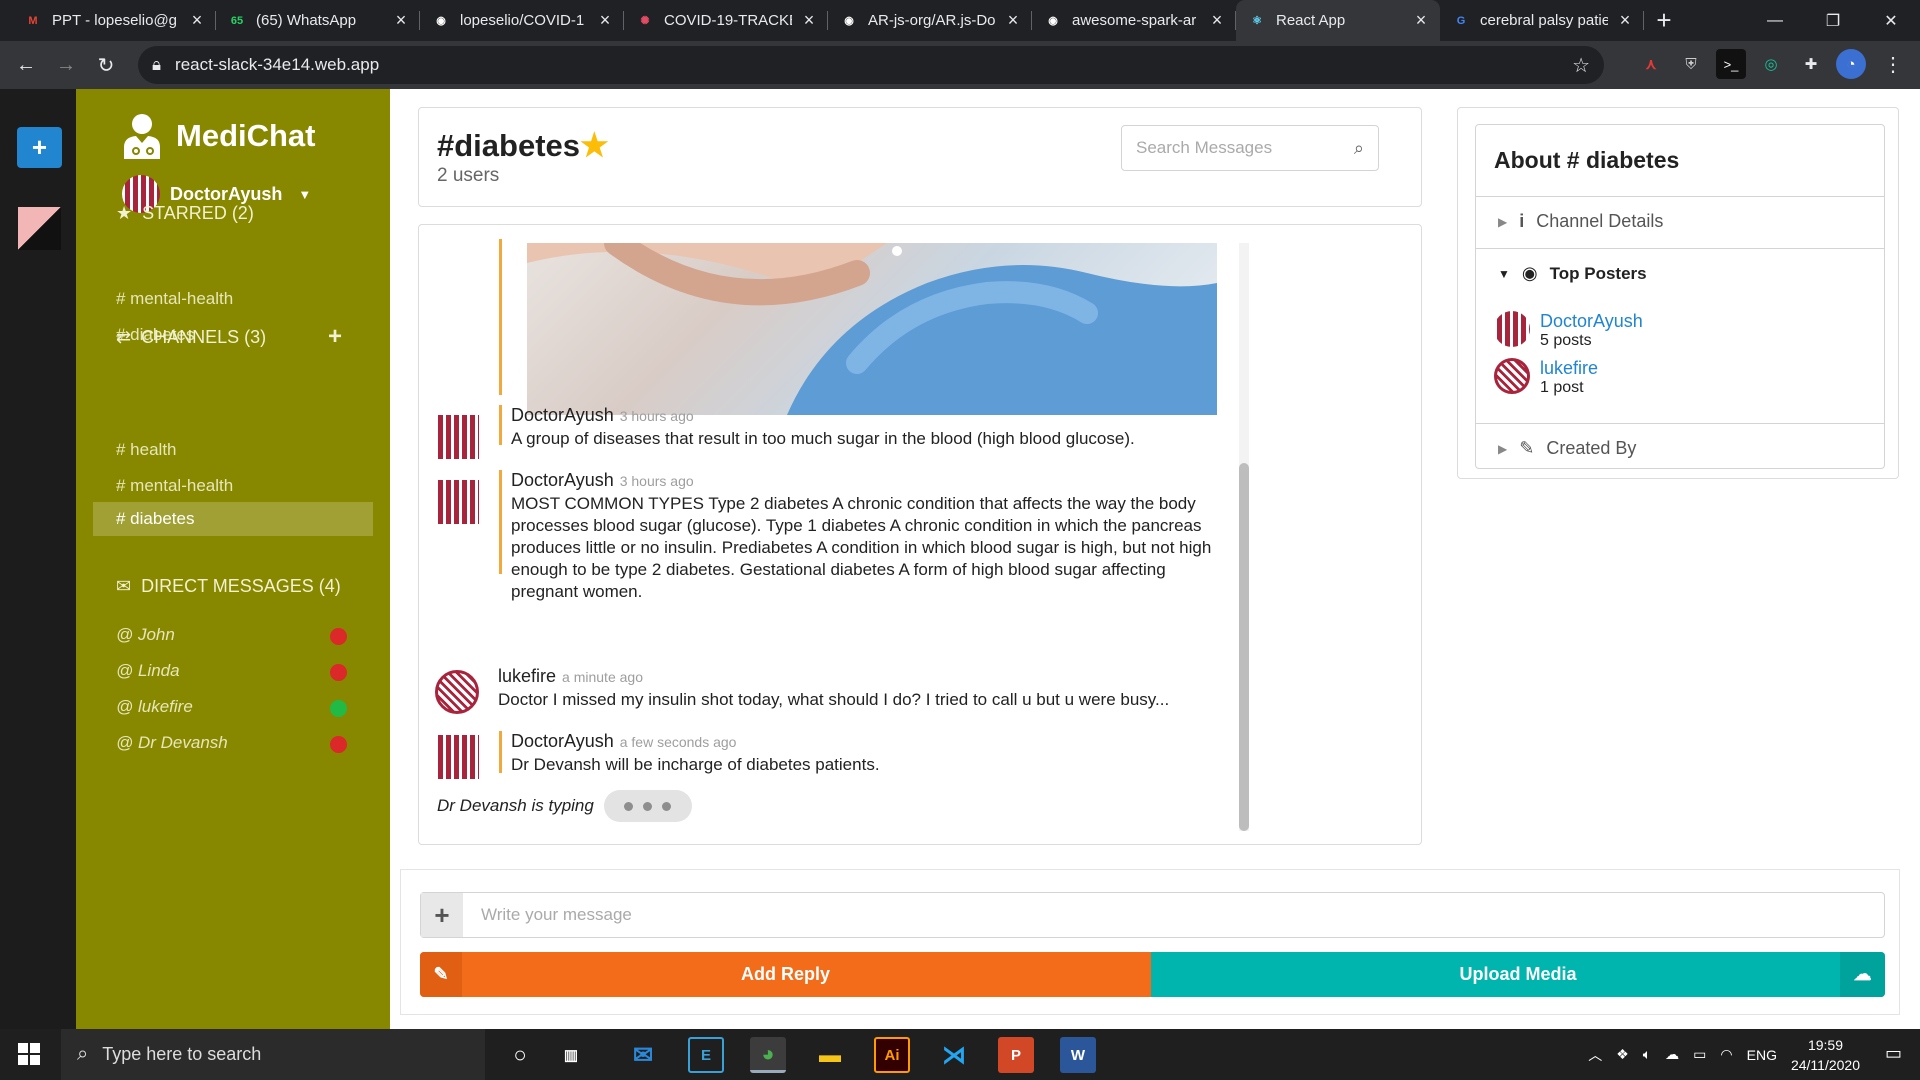  I want to click on star-favorite-icon: ★, so click(594, 145).